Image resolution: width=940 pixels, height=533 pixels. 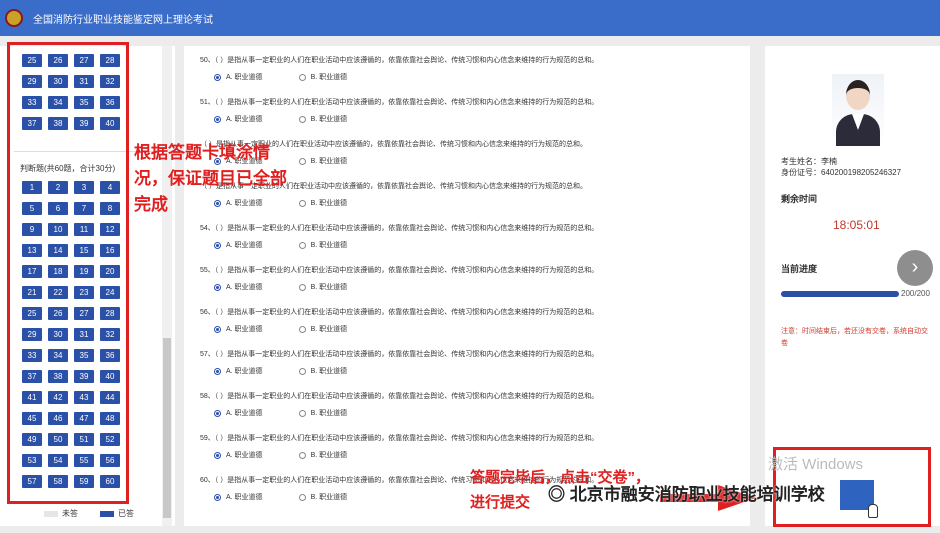 I want to click on fire-emblem-icon, so click(x=14, y=18).